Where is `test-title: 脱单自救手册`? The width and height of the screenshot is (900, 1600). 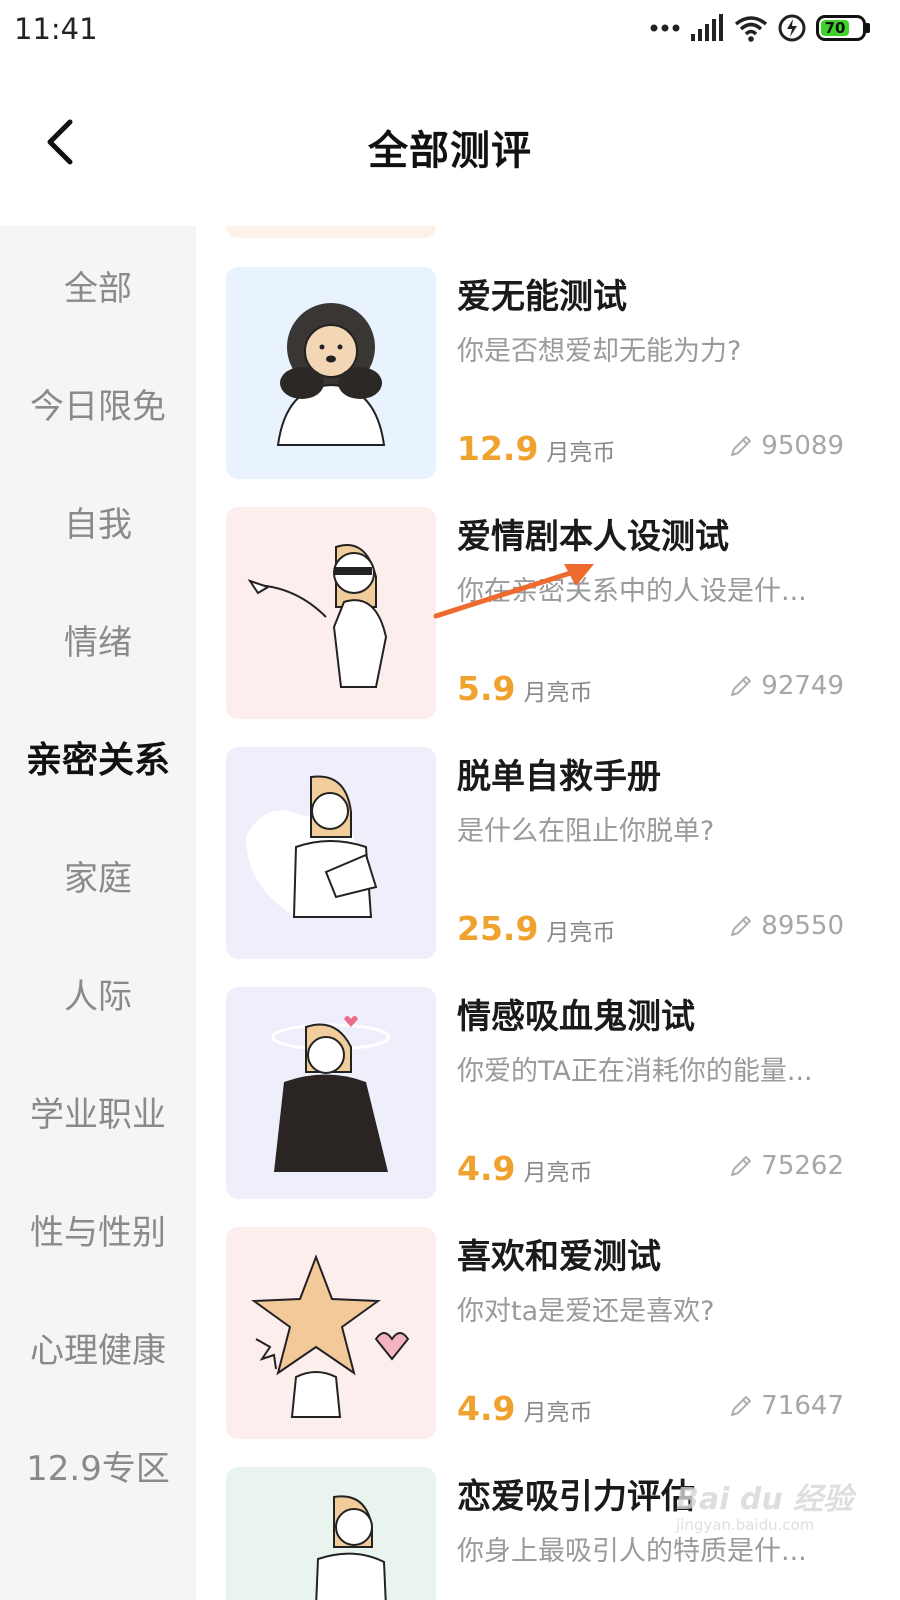
test-title: 脱单自救手册 is located at coordinates (559, 777).